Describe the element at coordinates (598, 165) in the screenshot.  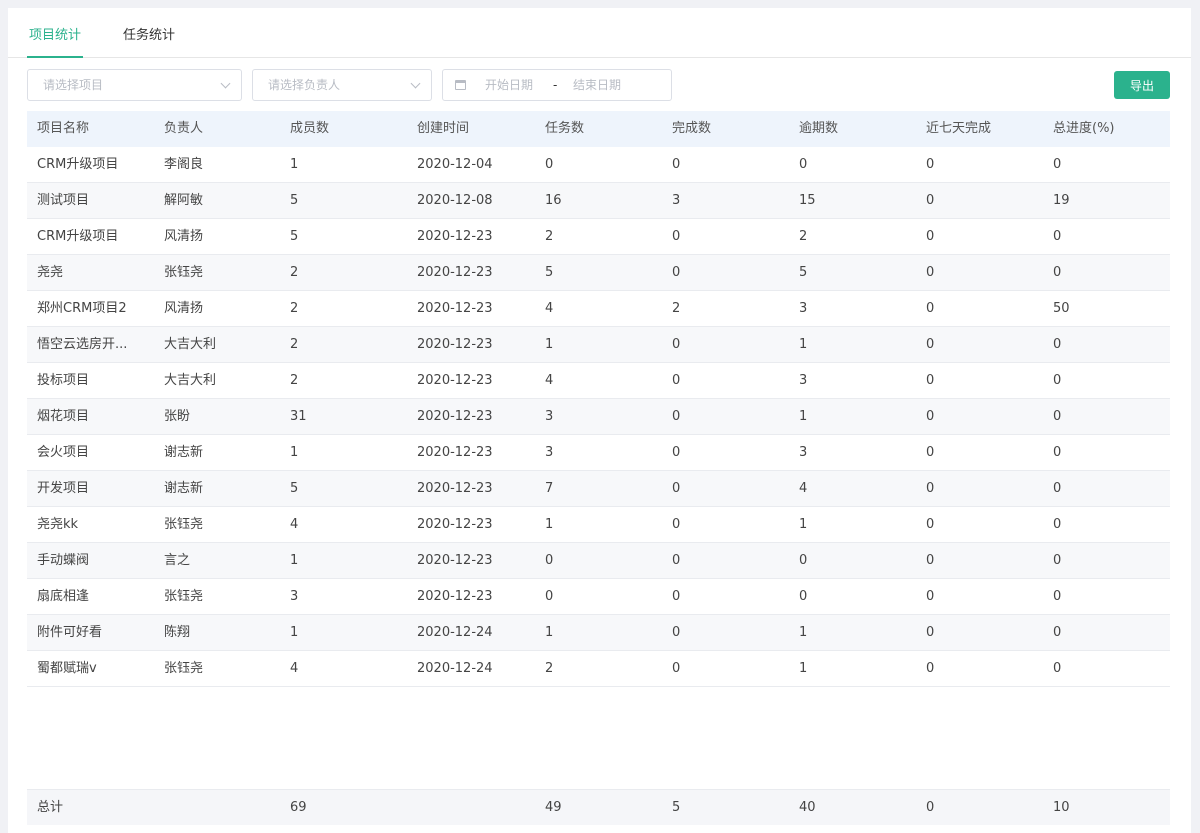
I see `table-row: CRM升级项目 李阁良 1 2020-12-04 0 0 0 0 0` at that location.